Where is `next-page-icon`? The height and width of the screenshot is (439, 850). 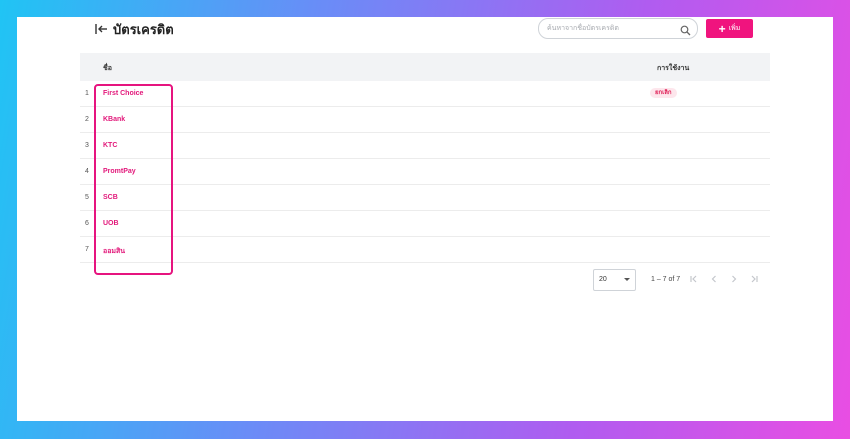 next-page-icon is located at coordinates (734, 279).